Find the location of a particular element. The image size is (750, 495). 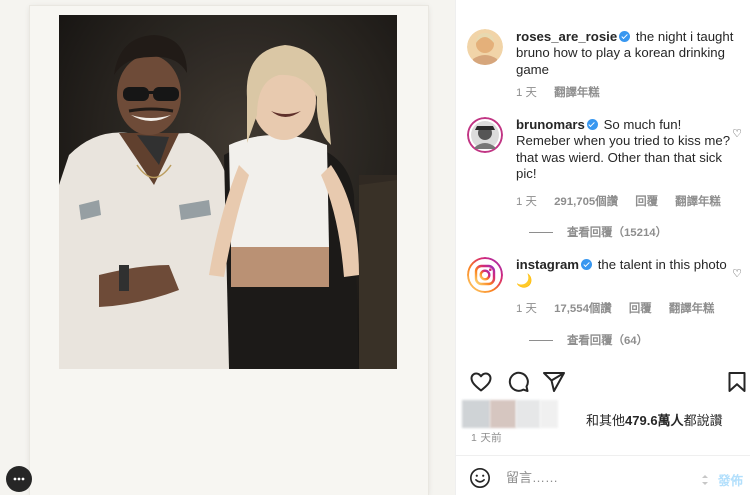

instagram-avatar-icon is located at coordinates (485, 275).